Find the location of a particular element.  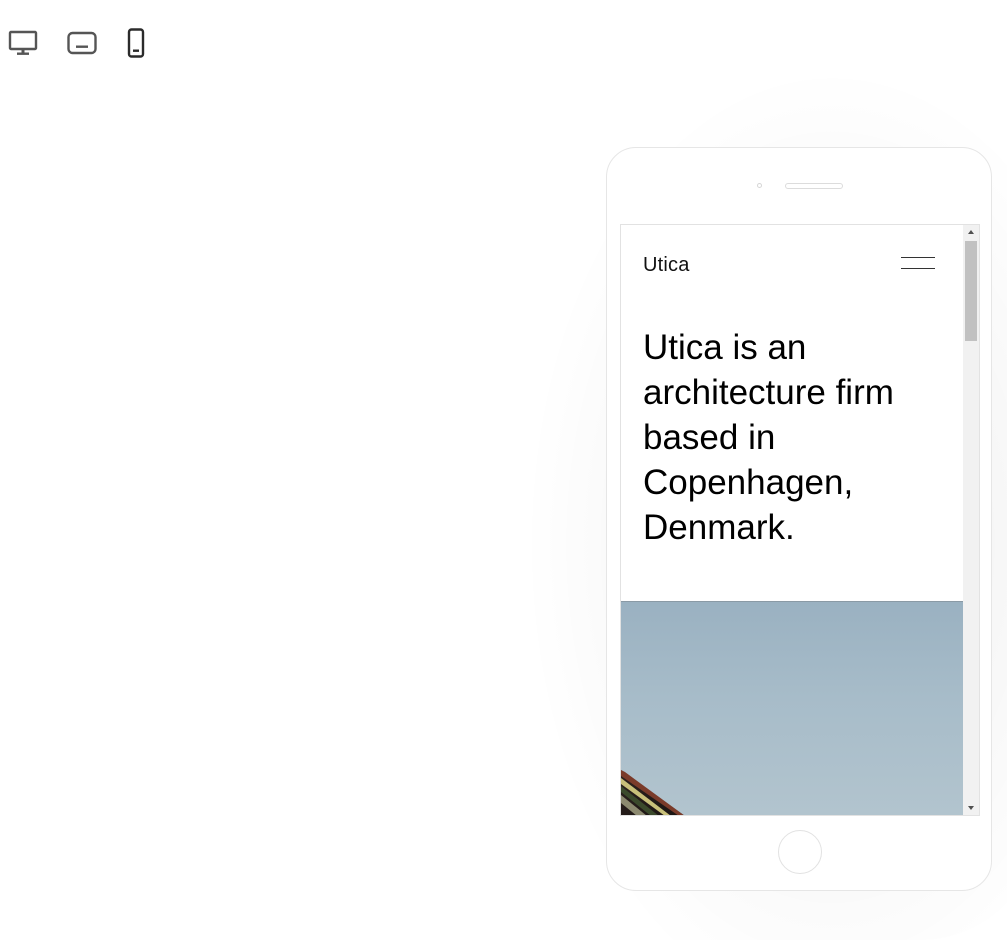

desktop-icon is located at coordinates (23, 43).